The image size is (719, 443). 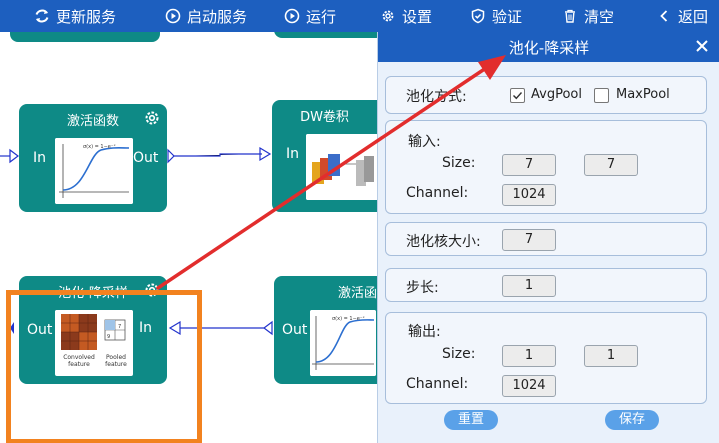 I want to click on shield-icon, so click(x=478, y=16).